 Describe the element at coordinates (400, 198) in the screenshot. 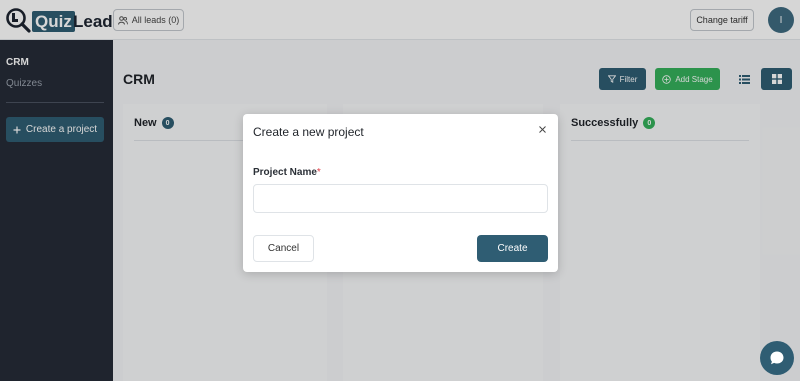

I see `project-name-input` at that location.